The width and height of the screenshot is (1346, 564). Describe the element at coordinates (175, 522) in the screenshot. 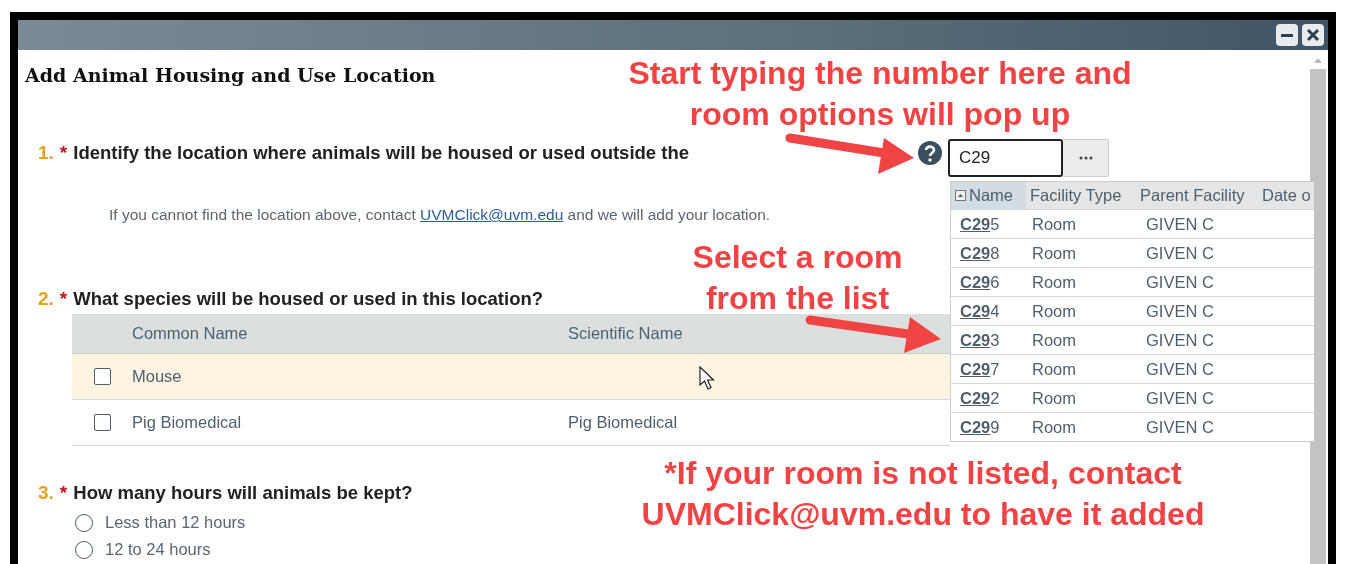

I see `option-label: Less than 12 hours` at that location.